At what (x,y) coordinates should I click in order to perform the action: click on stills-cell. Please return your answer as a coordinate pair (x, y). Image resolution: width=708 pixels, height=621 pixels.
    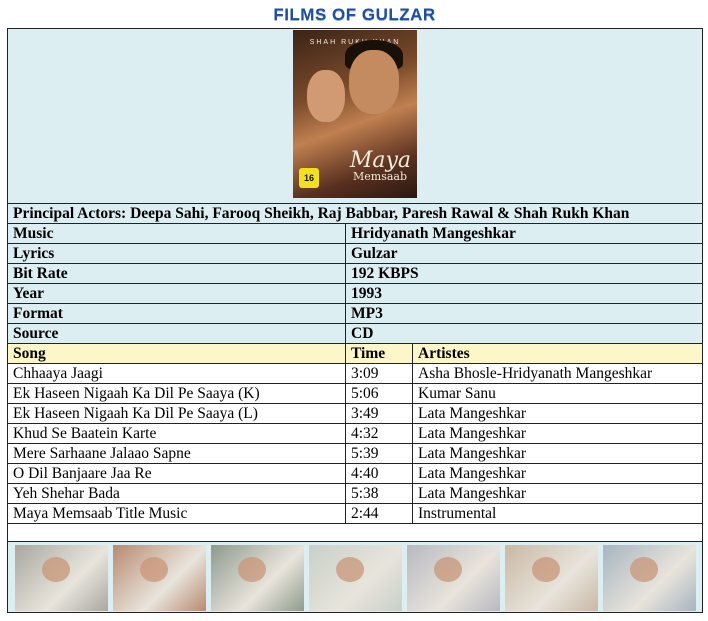
    Looking at the image, I should click on (355, 577).